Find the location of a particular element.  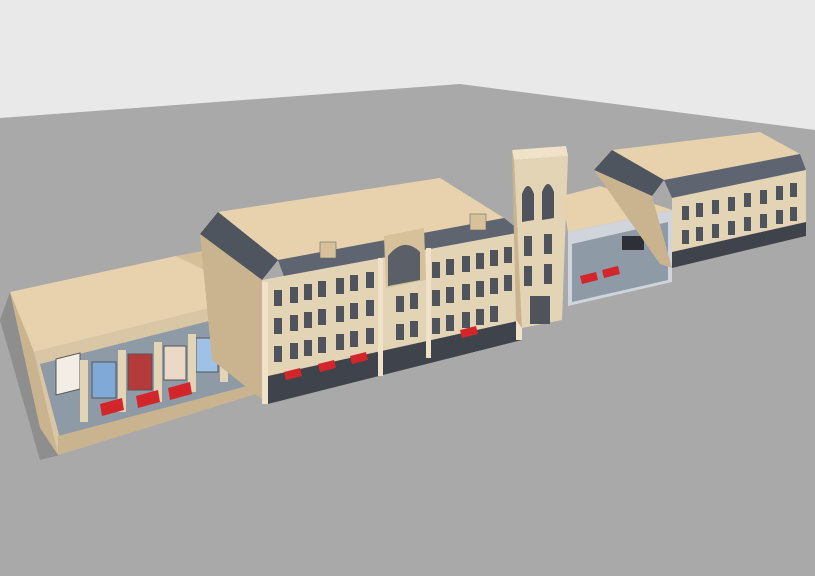

shop-sign-panel is located at coordinates (633, 243).